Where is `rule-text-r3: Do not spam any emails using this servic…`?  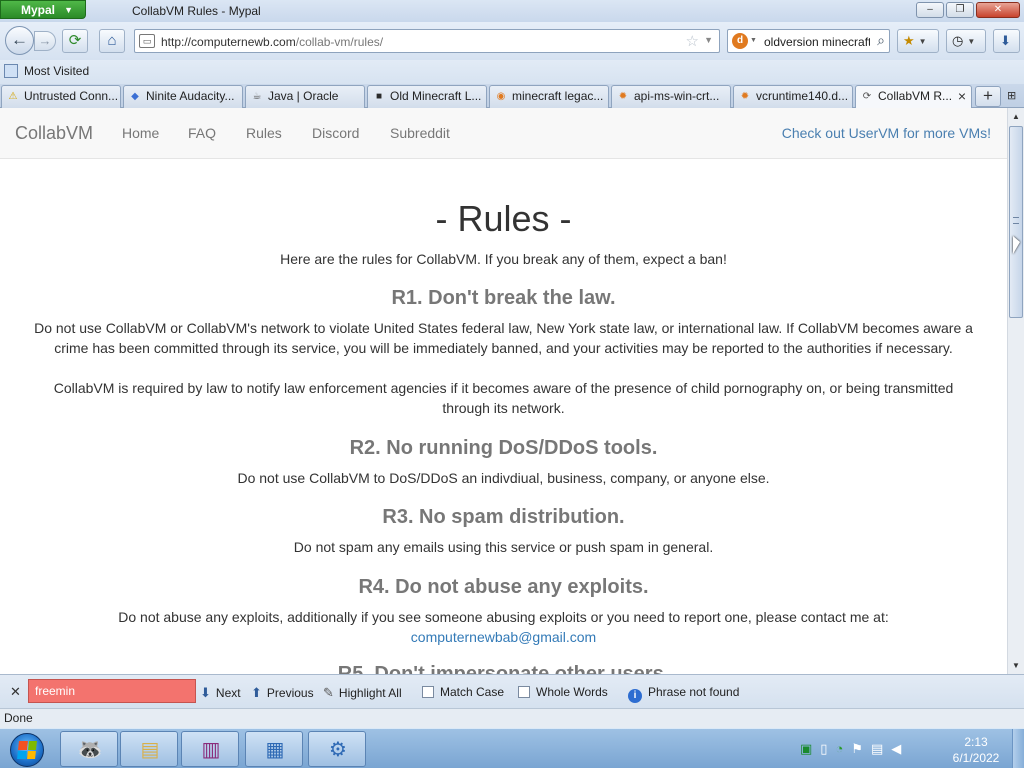
rule-text-r3: Do not spam any emails using this servic… is located at coordinates (503, 547).